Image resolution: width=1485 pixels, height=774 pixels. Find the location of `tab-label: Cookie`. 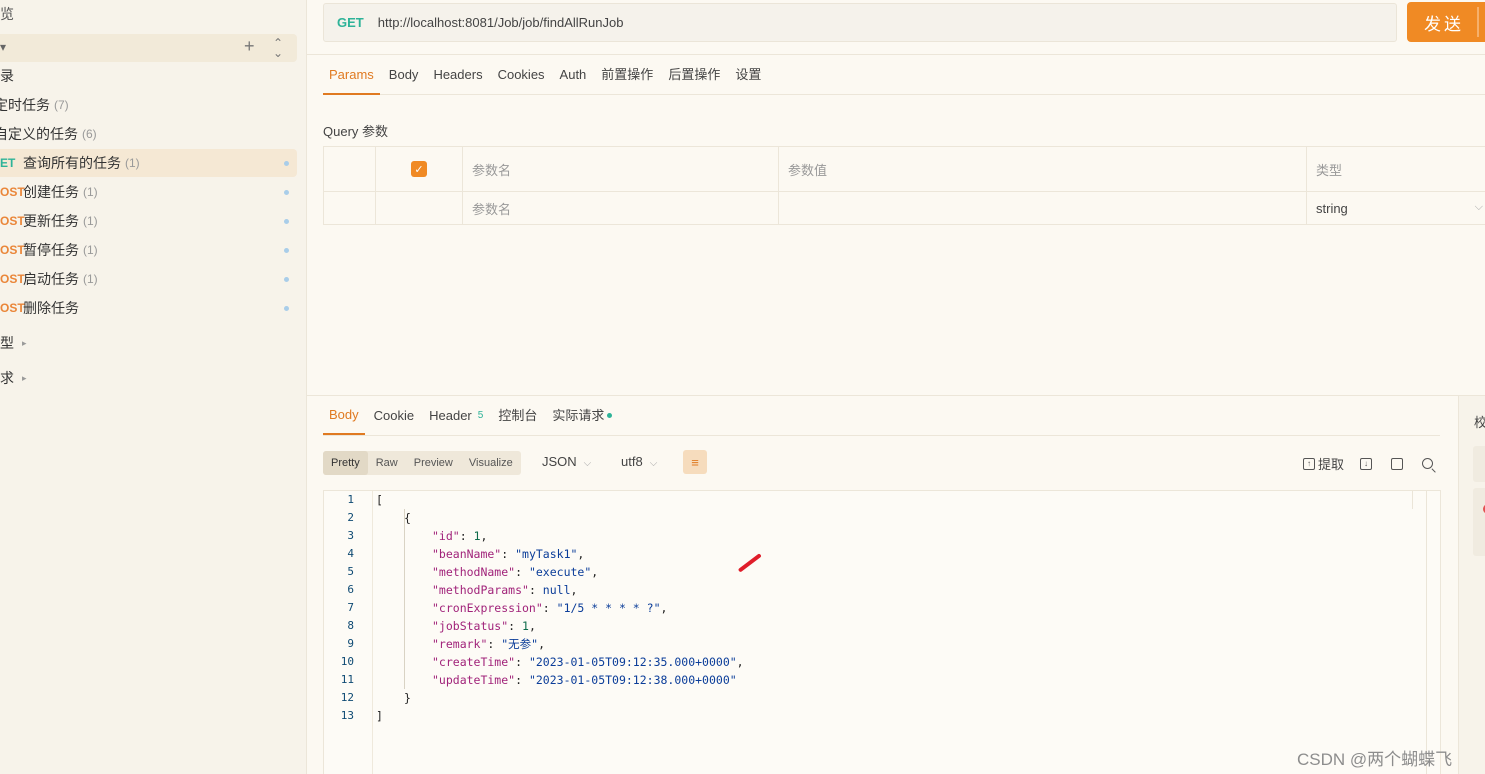

tab-label: Cookie is located at coordinates (394, 415).